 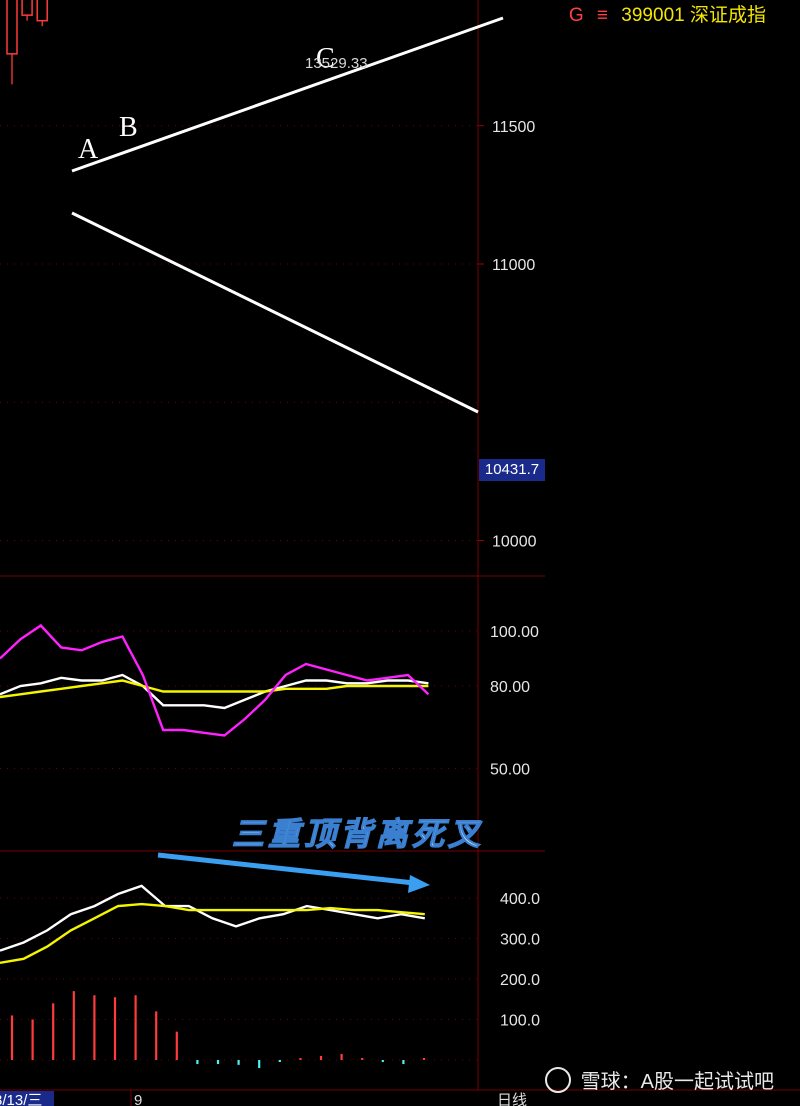 I want to click on kdj-tick-label: 80.00, so click(x=510, y=687).